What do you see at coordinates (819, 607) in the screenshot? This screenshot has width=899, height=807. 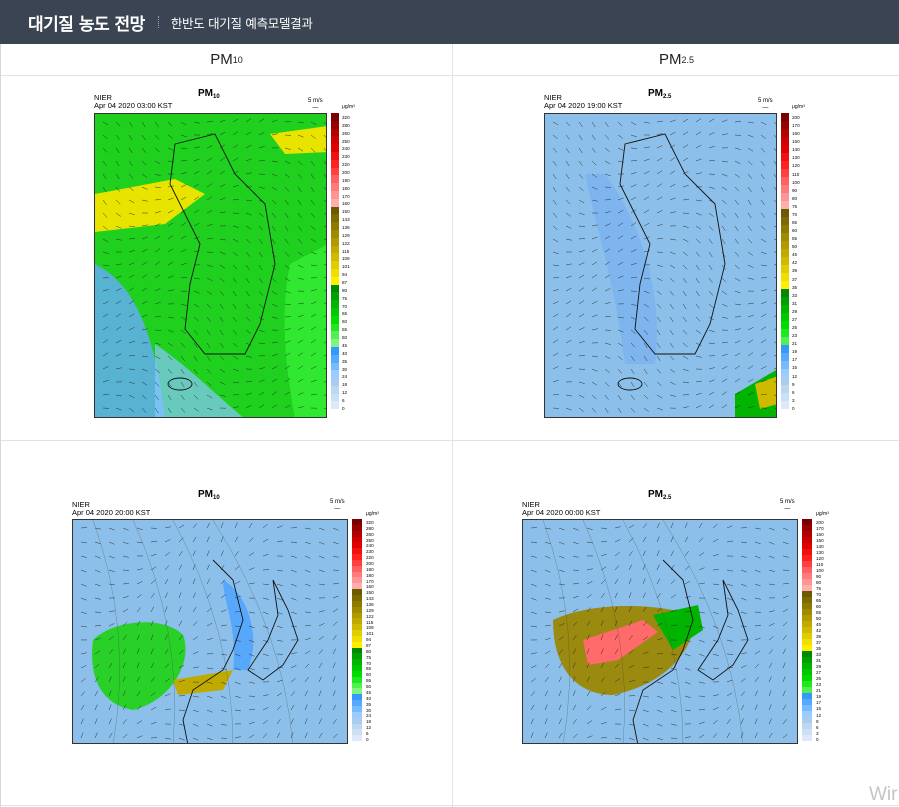 I see `color-scale-tick: 60` at bounding box center [819, 607].